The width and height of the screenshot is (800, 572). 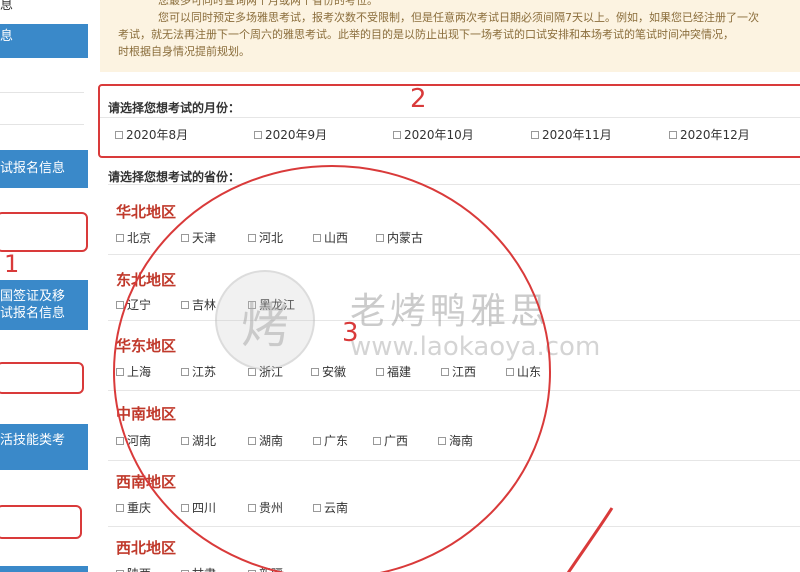 What do you see at coordinates (590, 539) in the screenshot?
I see `annotation-arrow` at bounding box center [590, 539].